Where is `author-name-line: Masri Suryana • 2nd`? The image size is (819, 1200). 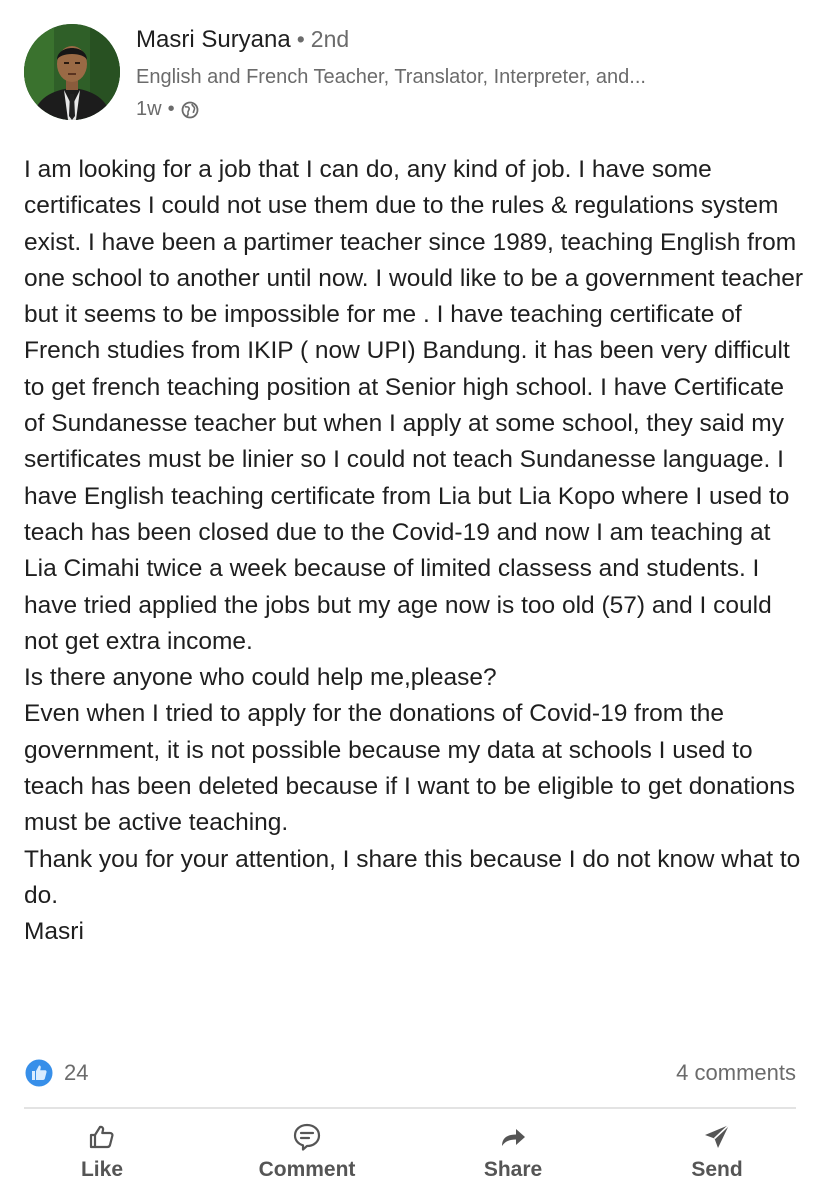 author-name-line: Masri Suryana • 2nd is located at coordinates (242, 40).